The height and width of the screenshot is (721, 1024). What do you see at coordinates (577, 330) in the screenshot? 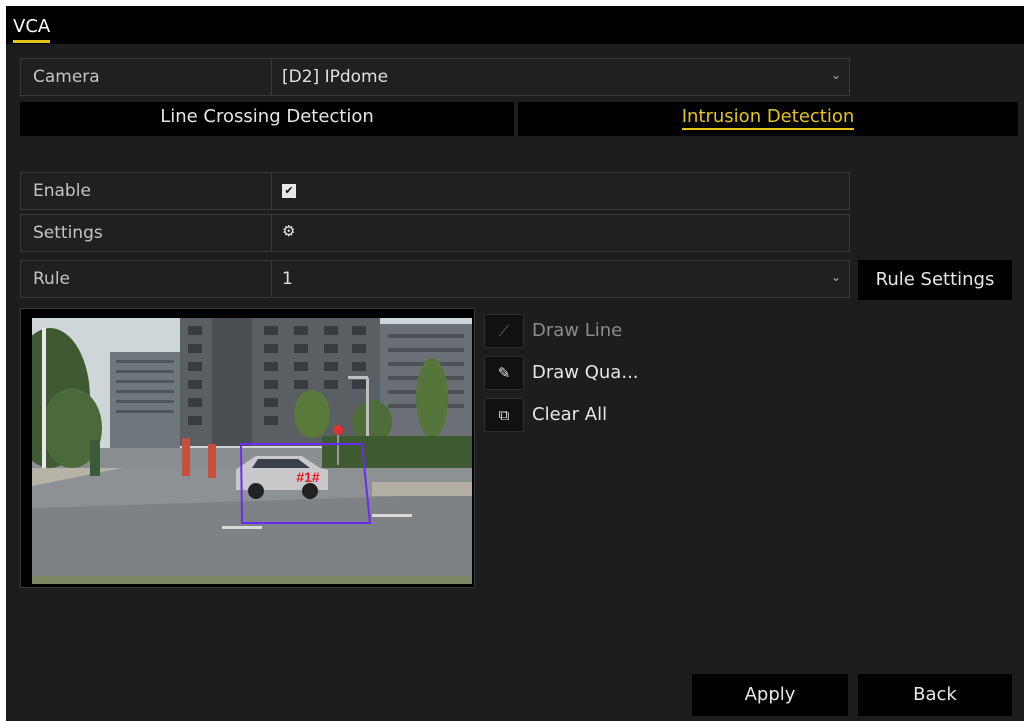
I see `draw-line-label: Draw Line` at bounding box center [577, 330].